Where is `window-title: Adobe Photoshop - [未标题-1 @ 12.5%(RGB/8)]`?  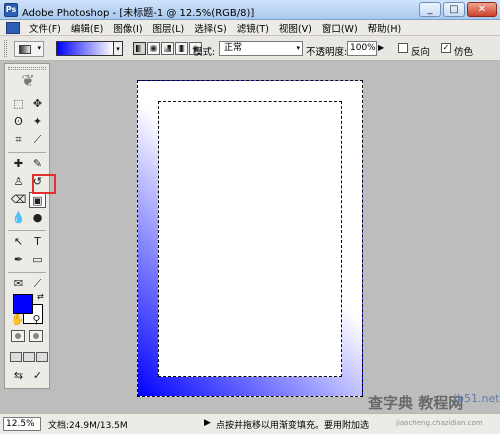
window-title: Adobe Photoshop - [未标题-1 @ 12.5%(RGB/8)] is located at coordinates (138, 13).